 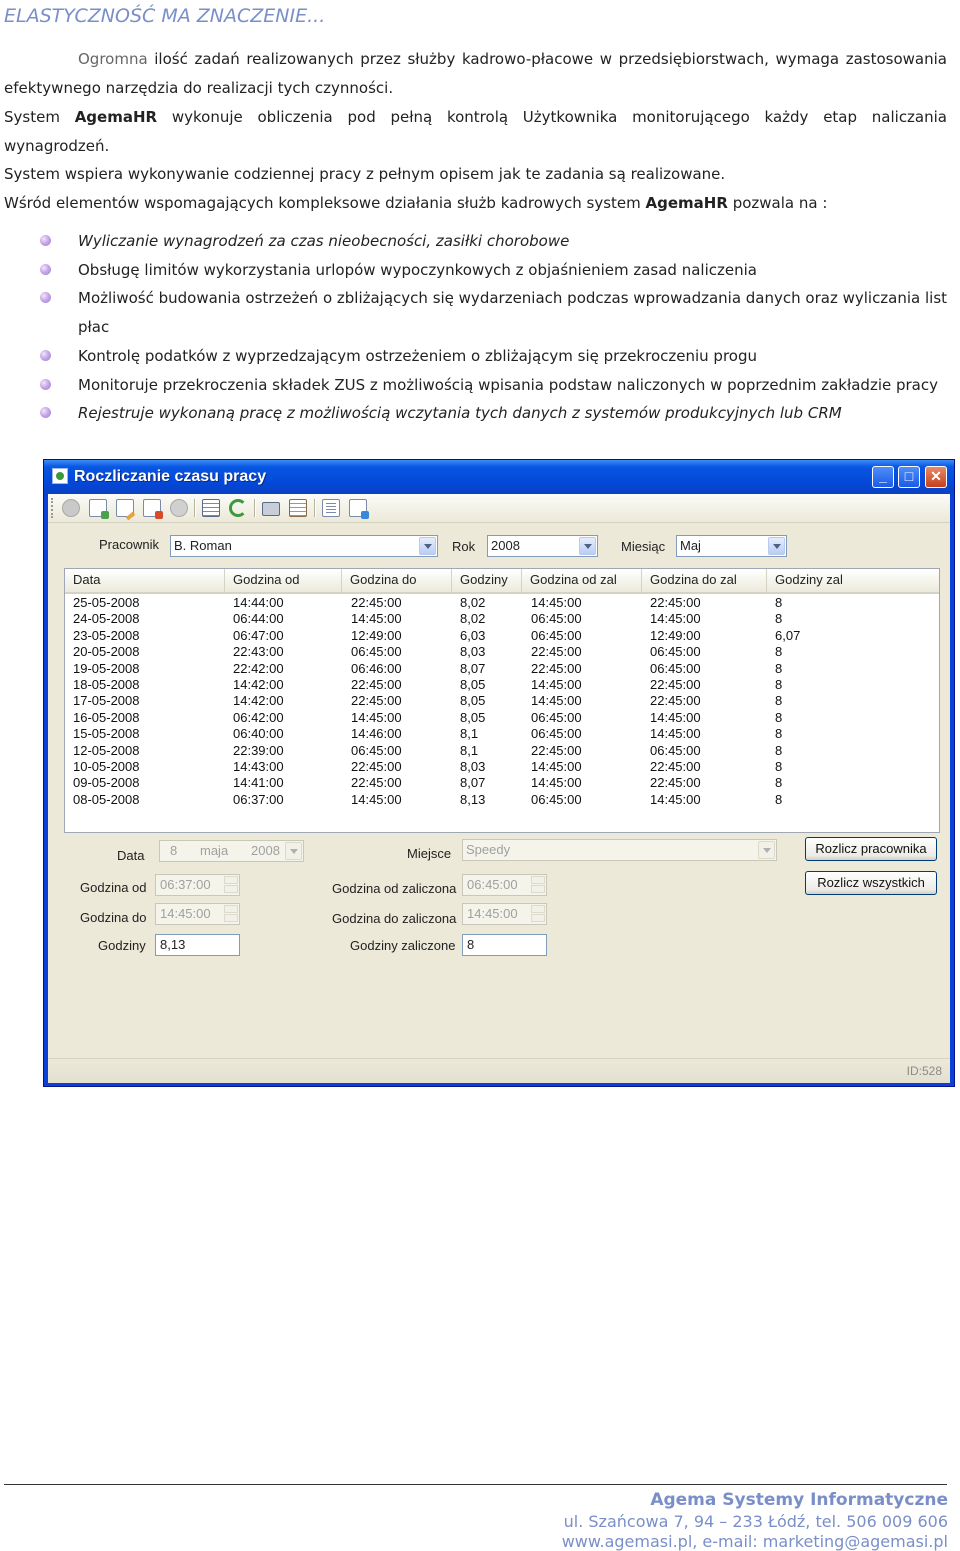 What do you see at coordinates (475, 1484) in the screenshot?
I see `footer-divider` at bounding box center [475, 1484].